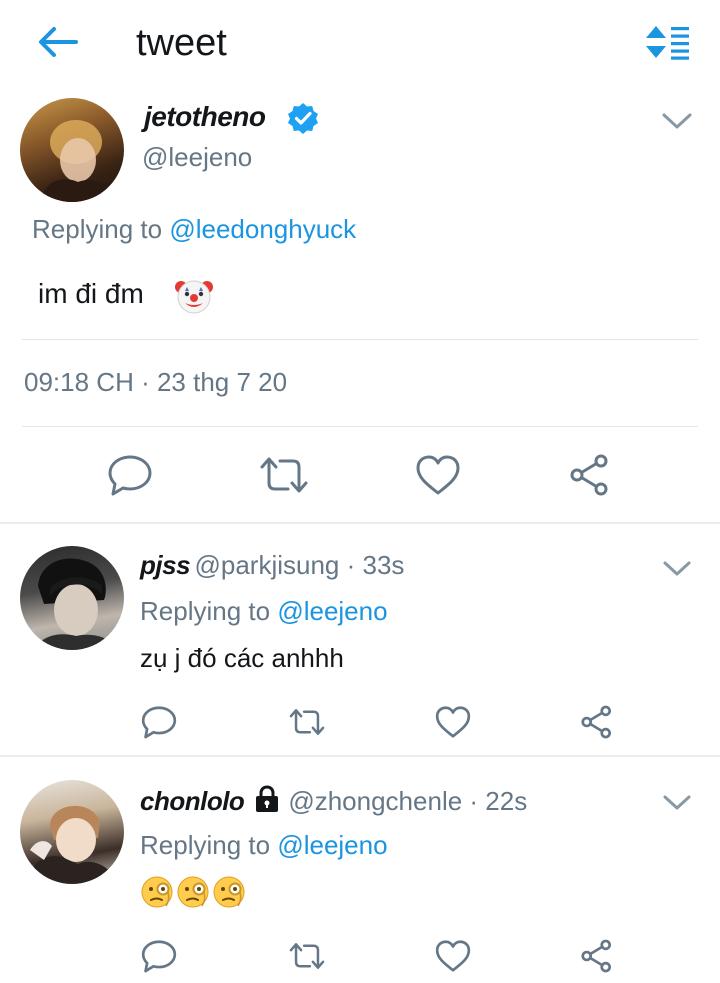 This screenshot has height=983, width=720. What do you see at coordinates (495, 801) in the screenshot?
I see `reply-time: · 22s` at bounding box center [495, 801].